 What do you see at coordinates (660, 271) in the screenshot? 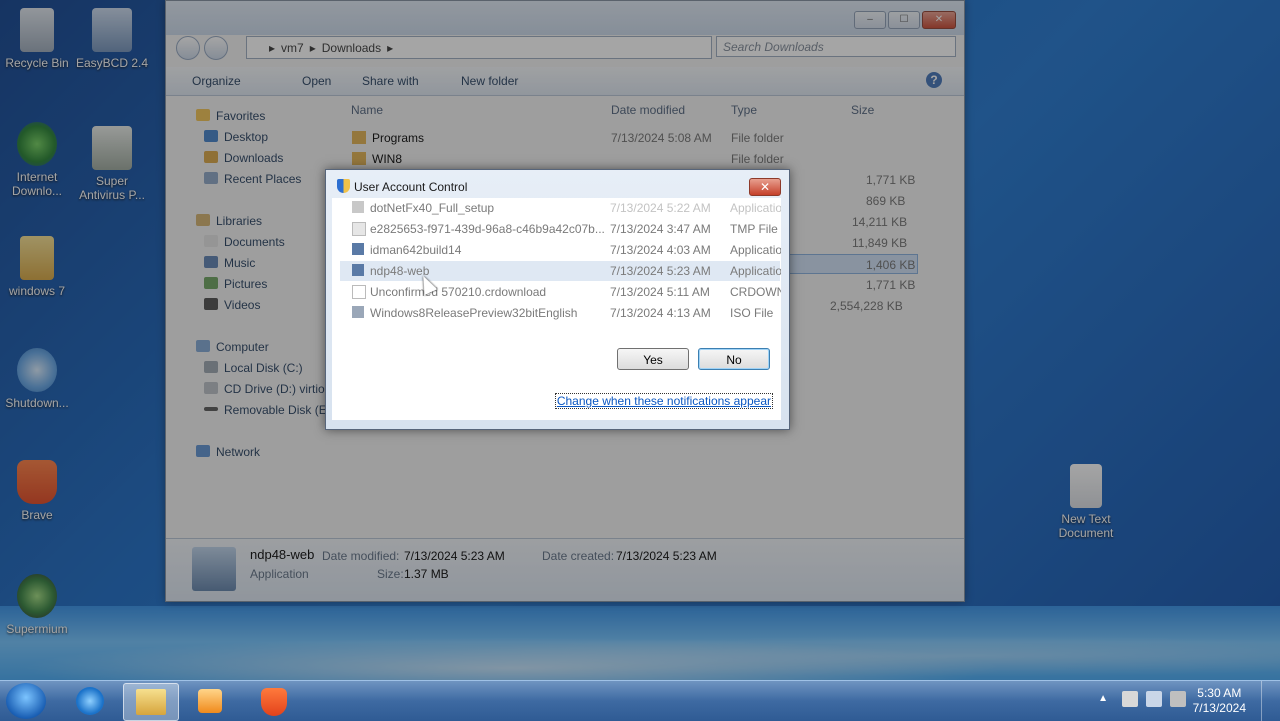
I see `snapshot-file-date: 7/13/2024 5:23 AM` at bounding box center [660, 271].